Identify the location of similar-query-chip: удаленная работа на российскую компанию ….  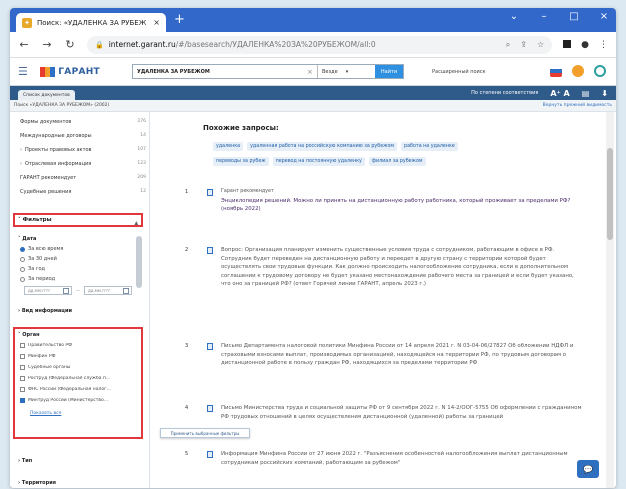
(322, 146).